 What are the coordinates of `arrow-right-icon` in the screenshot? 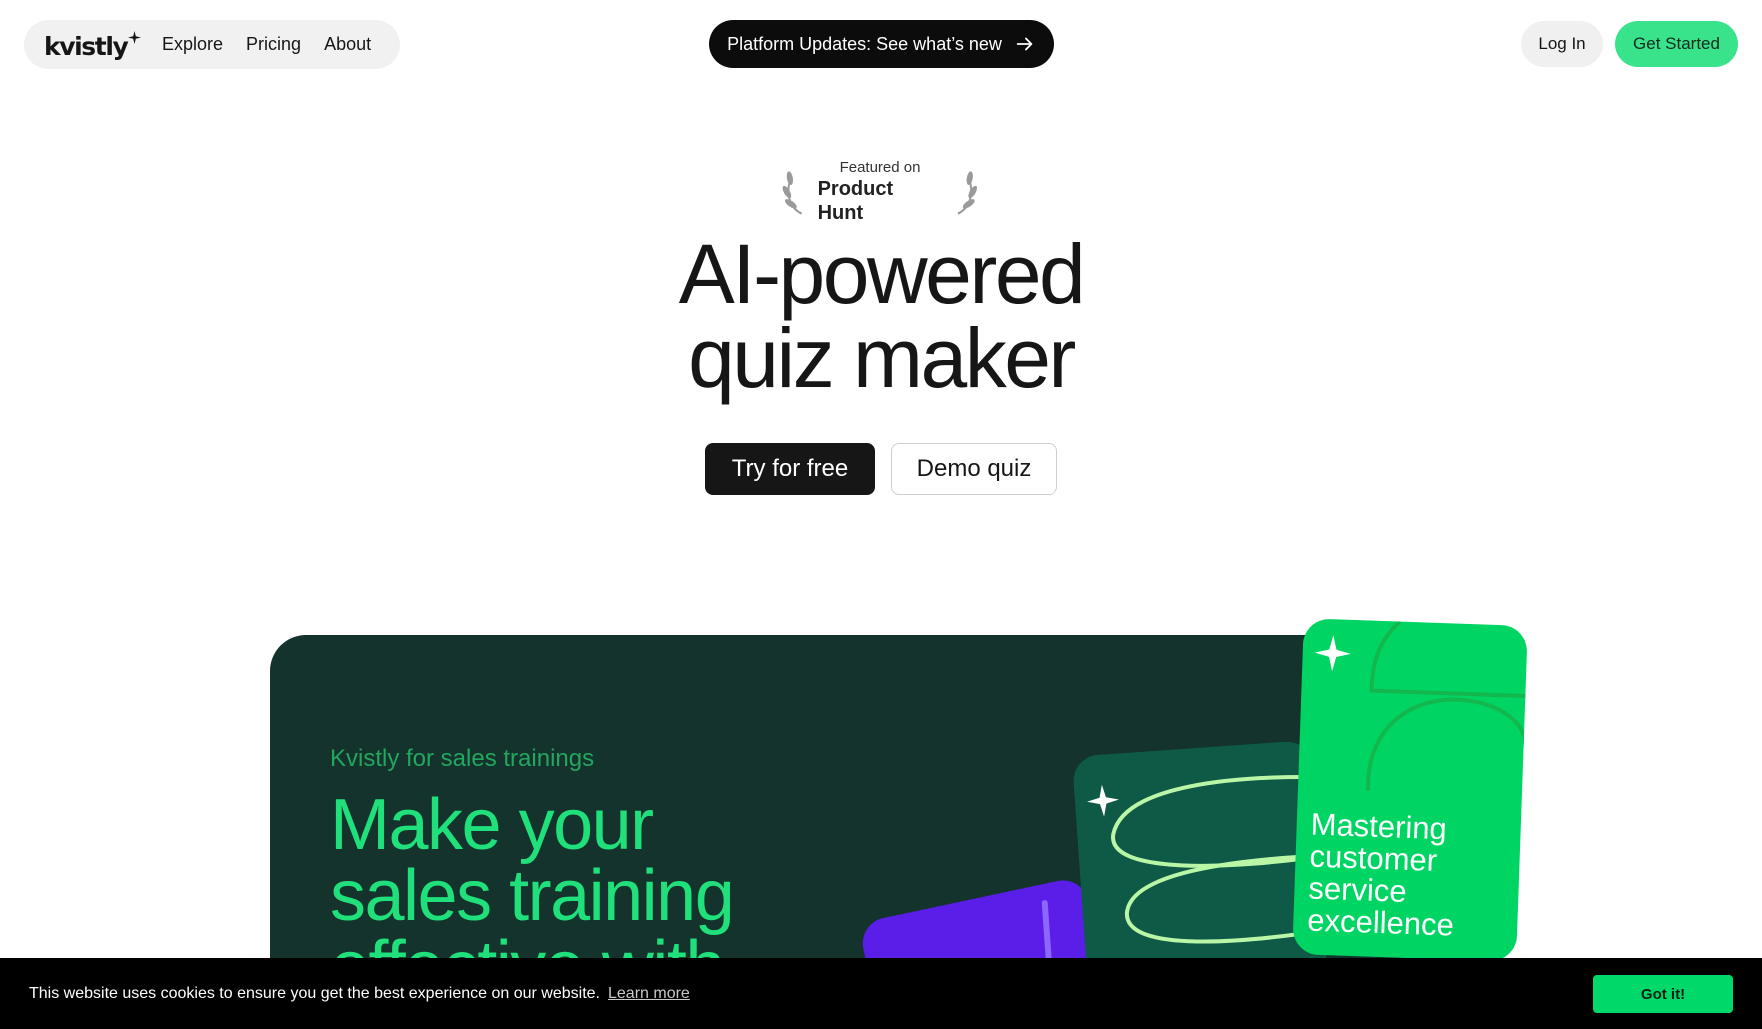 It's located at (1024, 44).